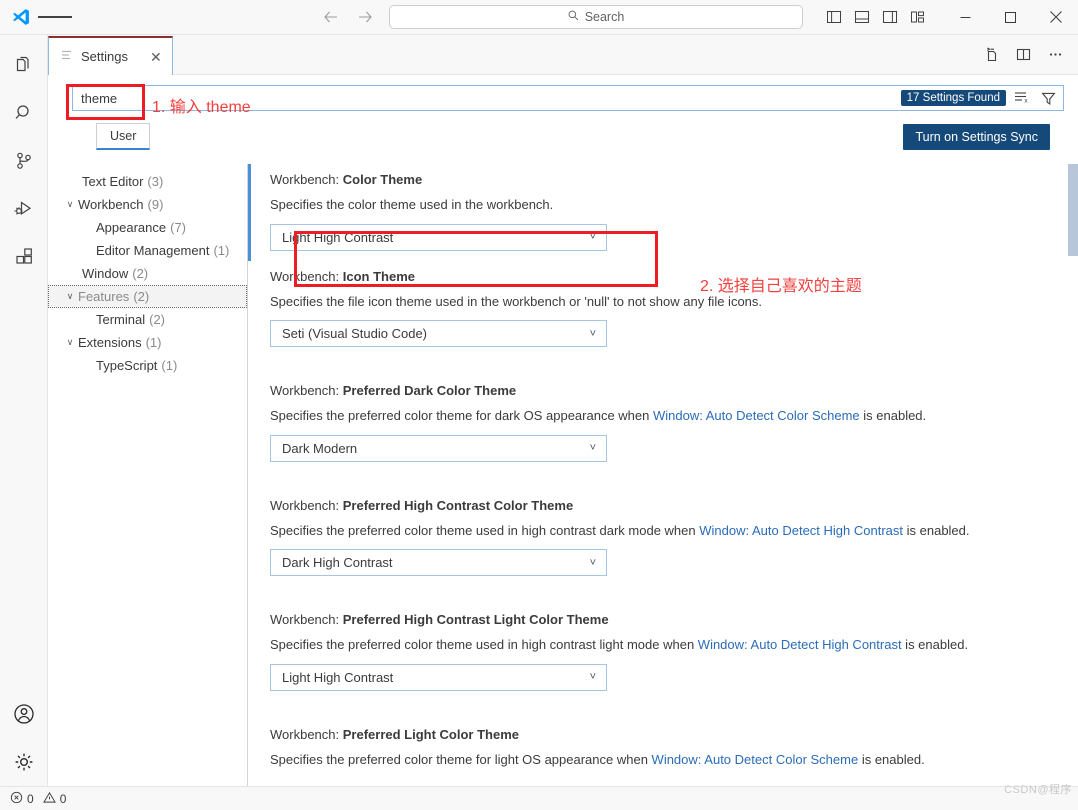 This screenshot has width=1078, height=810. I want to click on toggle-primary-sidebar-icon, so click(834, 17).